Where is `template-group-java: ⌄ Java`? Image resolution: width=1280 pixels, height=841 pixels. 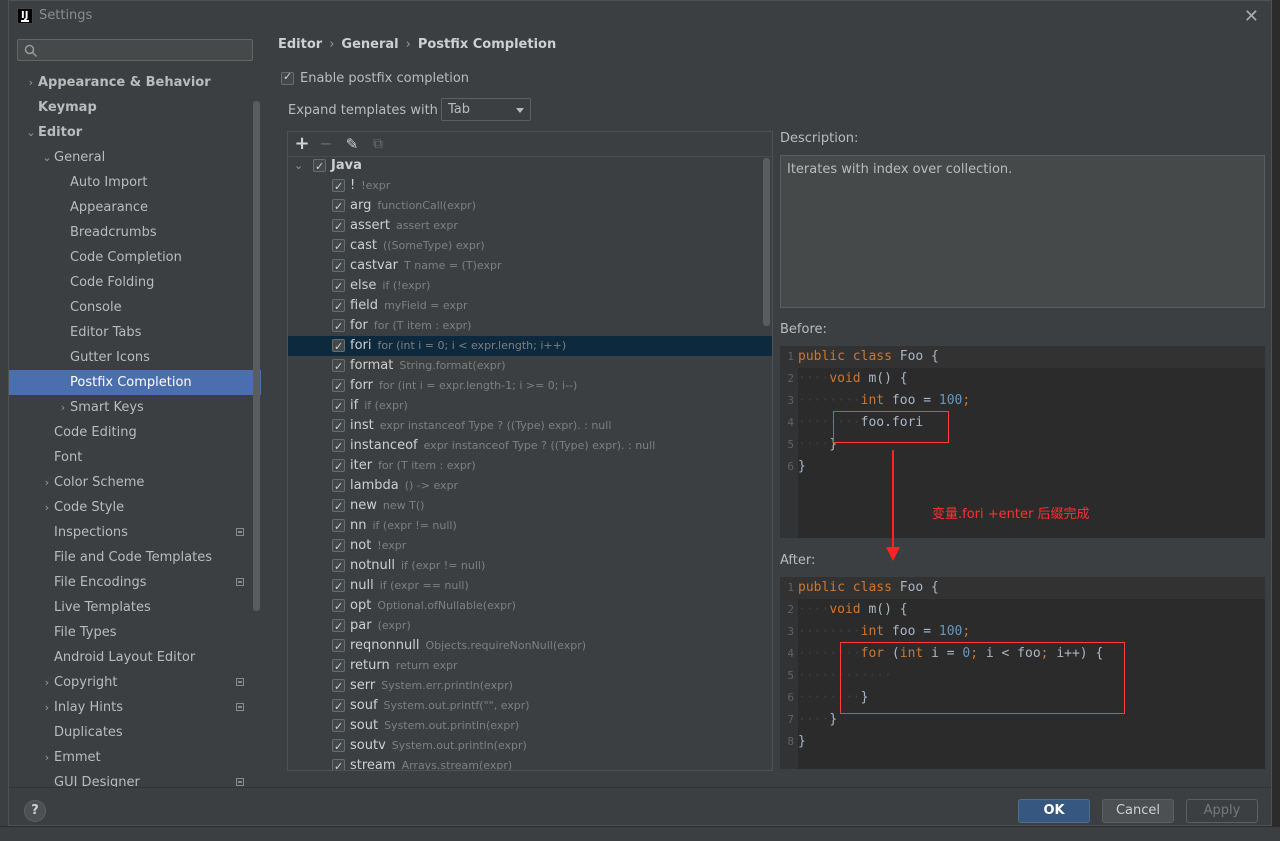
template-group-java: ⌄ Java is located at coordinates (530, 166).